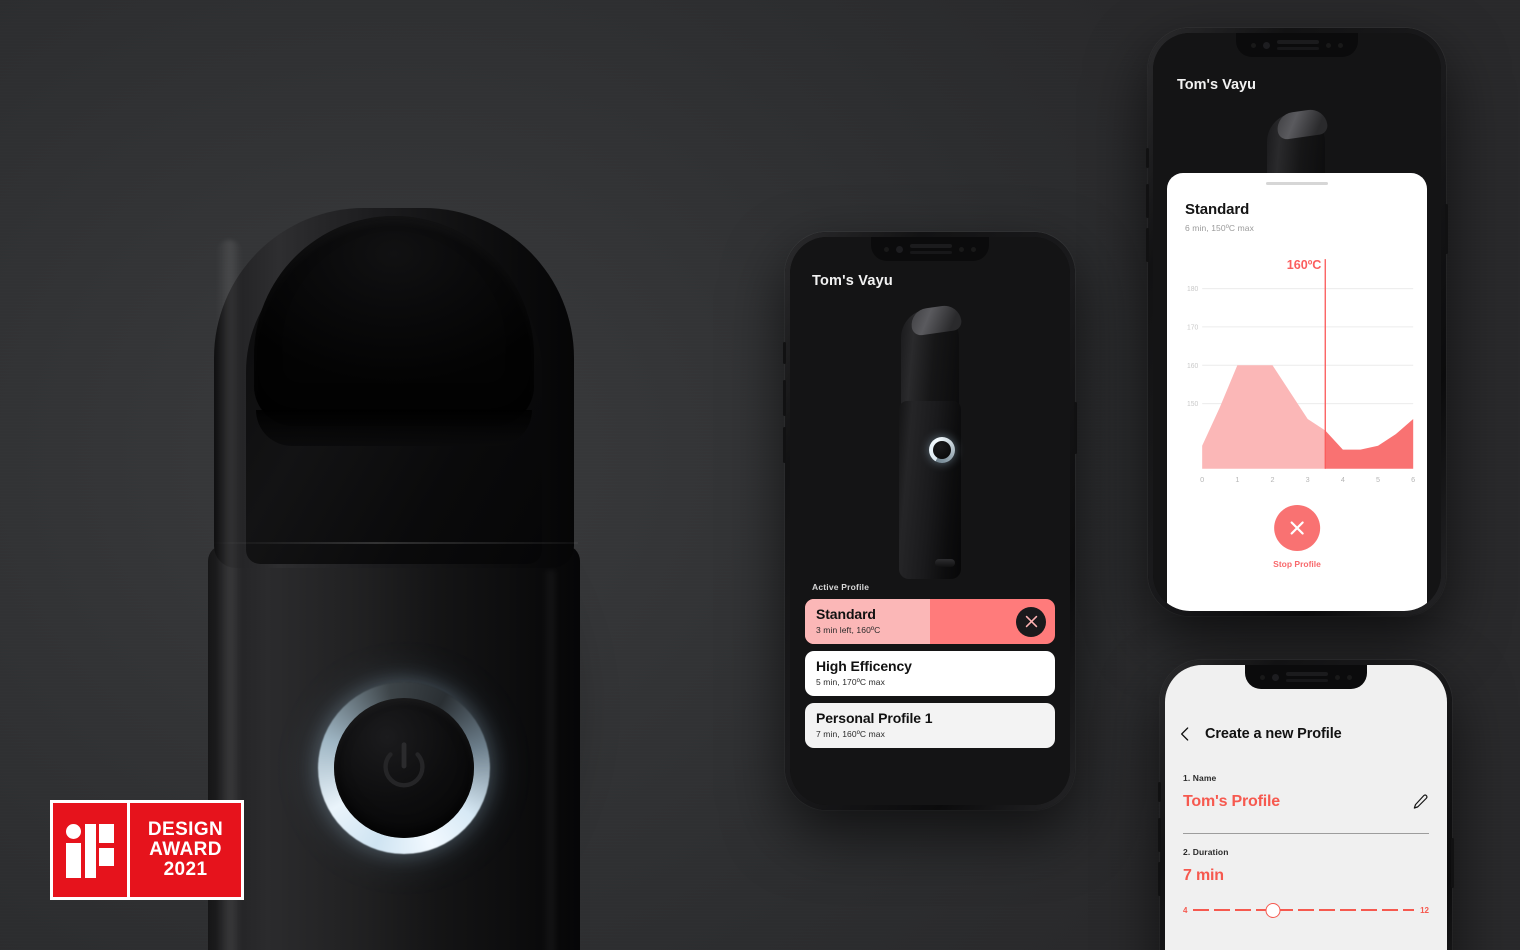 Image resolution: width=1520 pixels, height=950 pixels. What do you see at coordinates (394, 543) in the screenshot?
I see `hero-device-seam` at bounding box center [394, 543].